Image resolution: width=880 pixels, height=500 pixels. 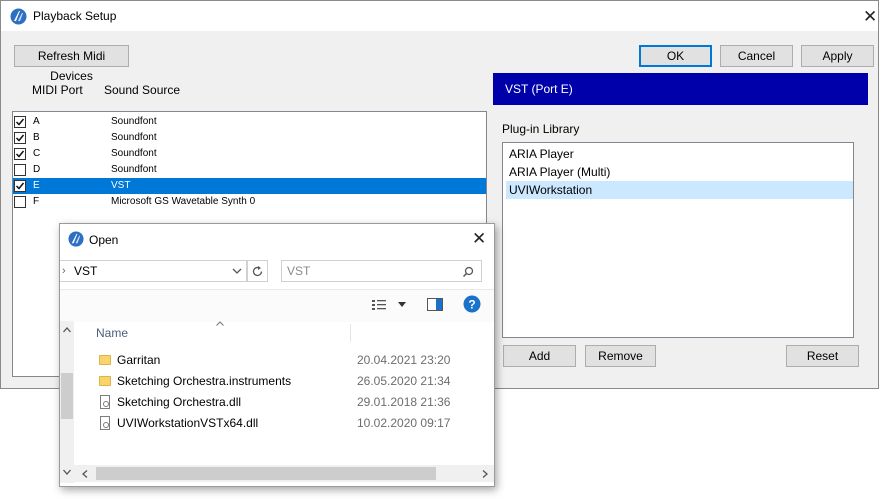 I want to click on file-date: 10.02.2020 09:17, so click(x=404, y=423).